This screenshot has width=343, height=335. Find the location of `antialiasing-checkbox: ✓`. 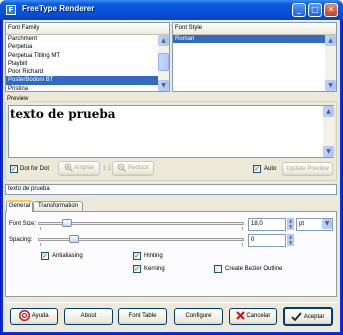

antialiasing-checkbox: ✓ is located at coordinates (45, 256).